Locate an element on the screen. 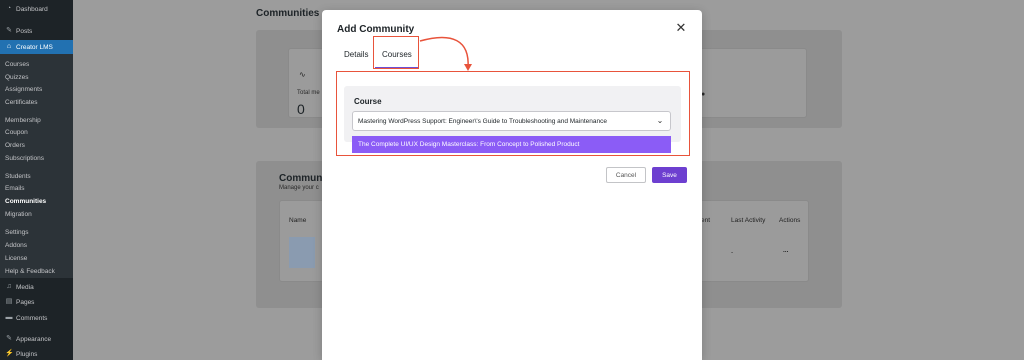  media-icon: ♫ is located at coordinates (9, 286).